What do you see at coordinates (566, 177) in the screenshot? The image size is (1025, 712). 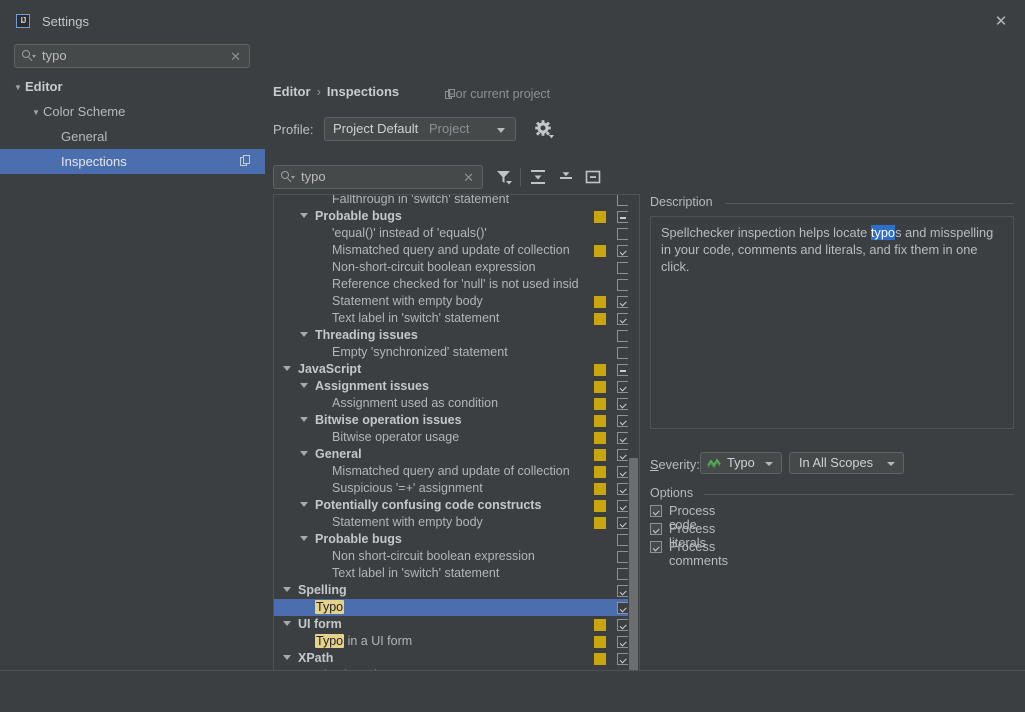 I see `collapse-all-icon` at bounding box center [566, 177].